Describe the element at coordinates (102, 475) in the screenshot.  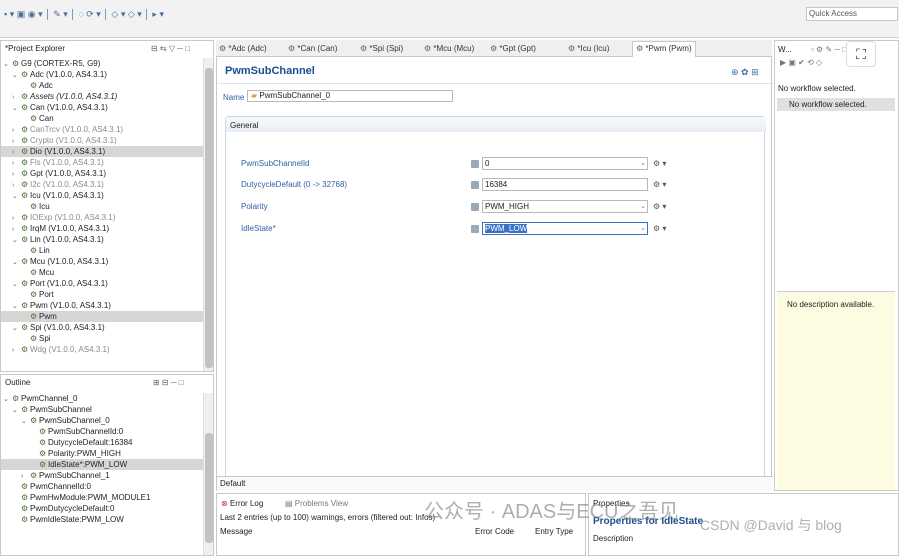
I see `tree-item: › ⚙ PwmSubChannel_1` at that location.